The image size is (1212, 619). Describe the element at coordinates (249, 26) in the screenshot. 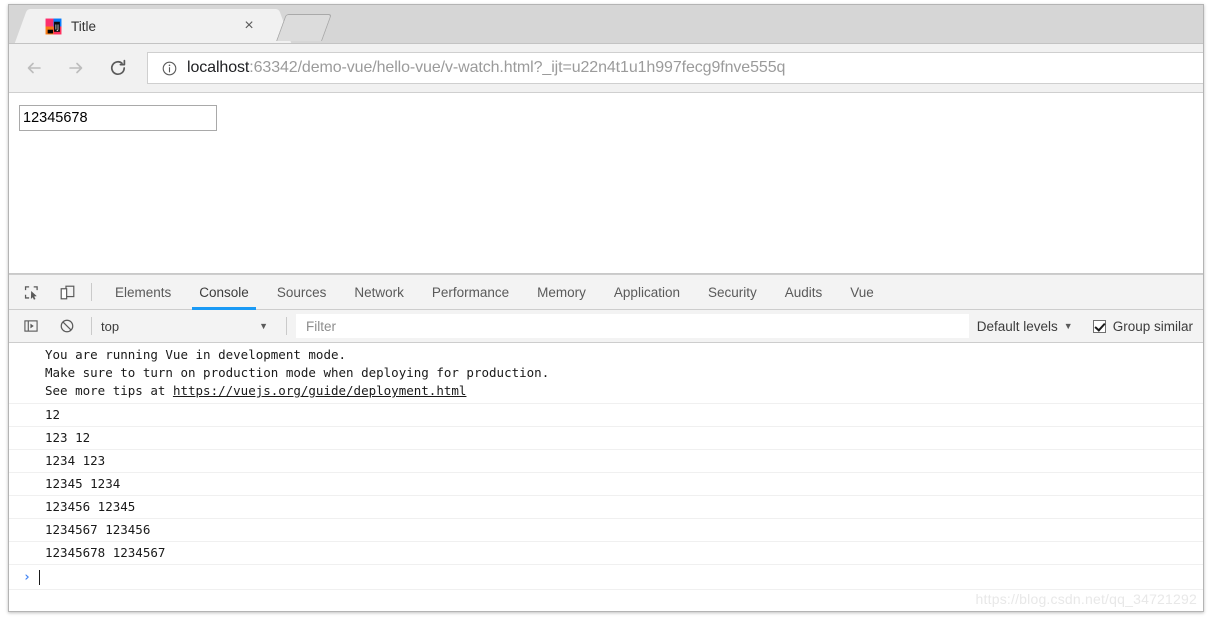

I see `close-icon: ×` at that location.